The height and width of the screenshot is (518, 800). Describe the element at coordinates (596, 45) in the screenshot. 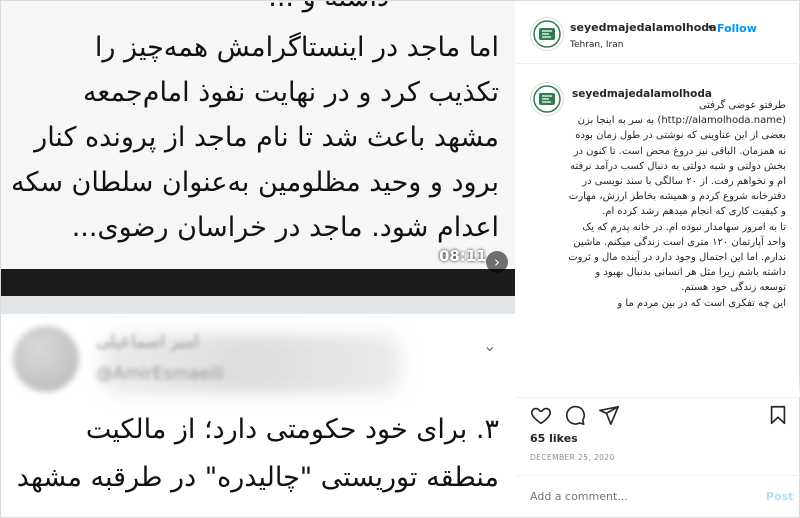

I see `post-location: Tehran, Iran` at that location.